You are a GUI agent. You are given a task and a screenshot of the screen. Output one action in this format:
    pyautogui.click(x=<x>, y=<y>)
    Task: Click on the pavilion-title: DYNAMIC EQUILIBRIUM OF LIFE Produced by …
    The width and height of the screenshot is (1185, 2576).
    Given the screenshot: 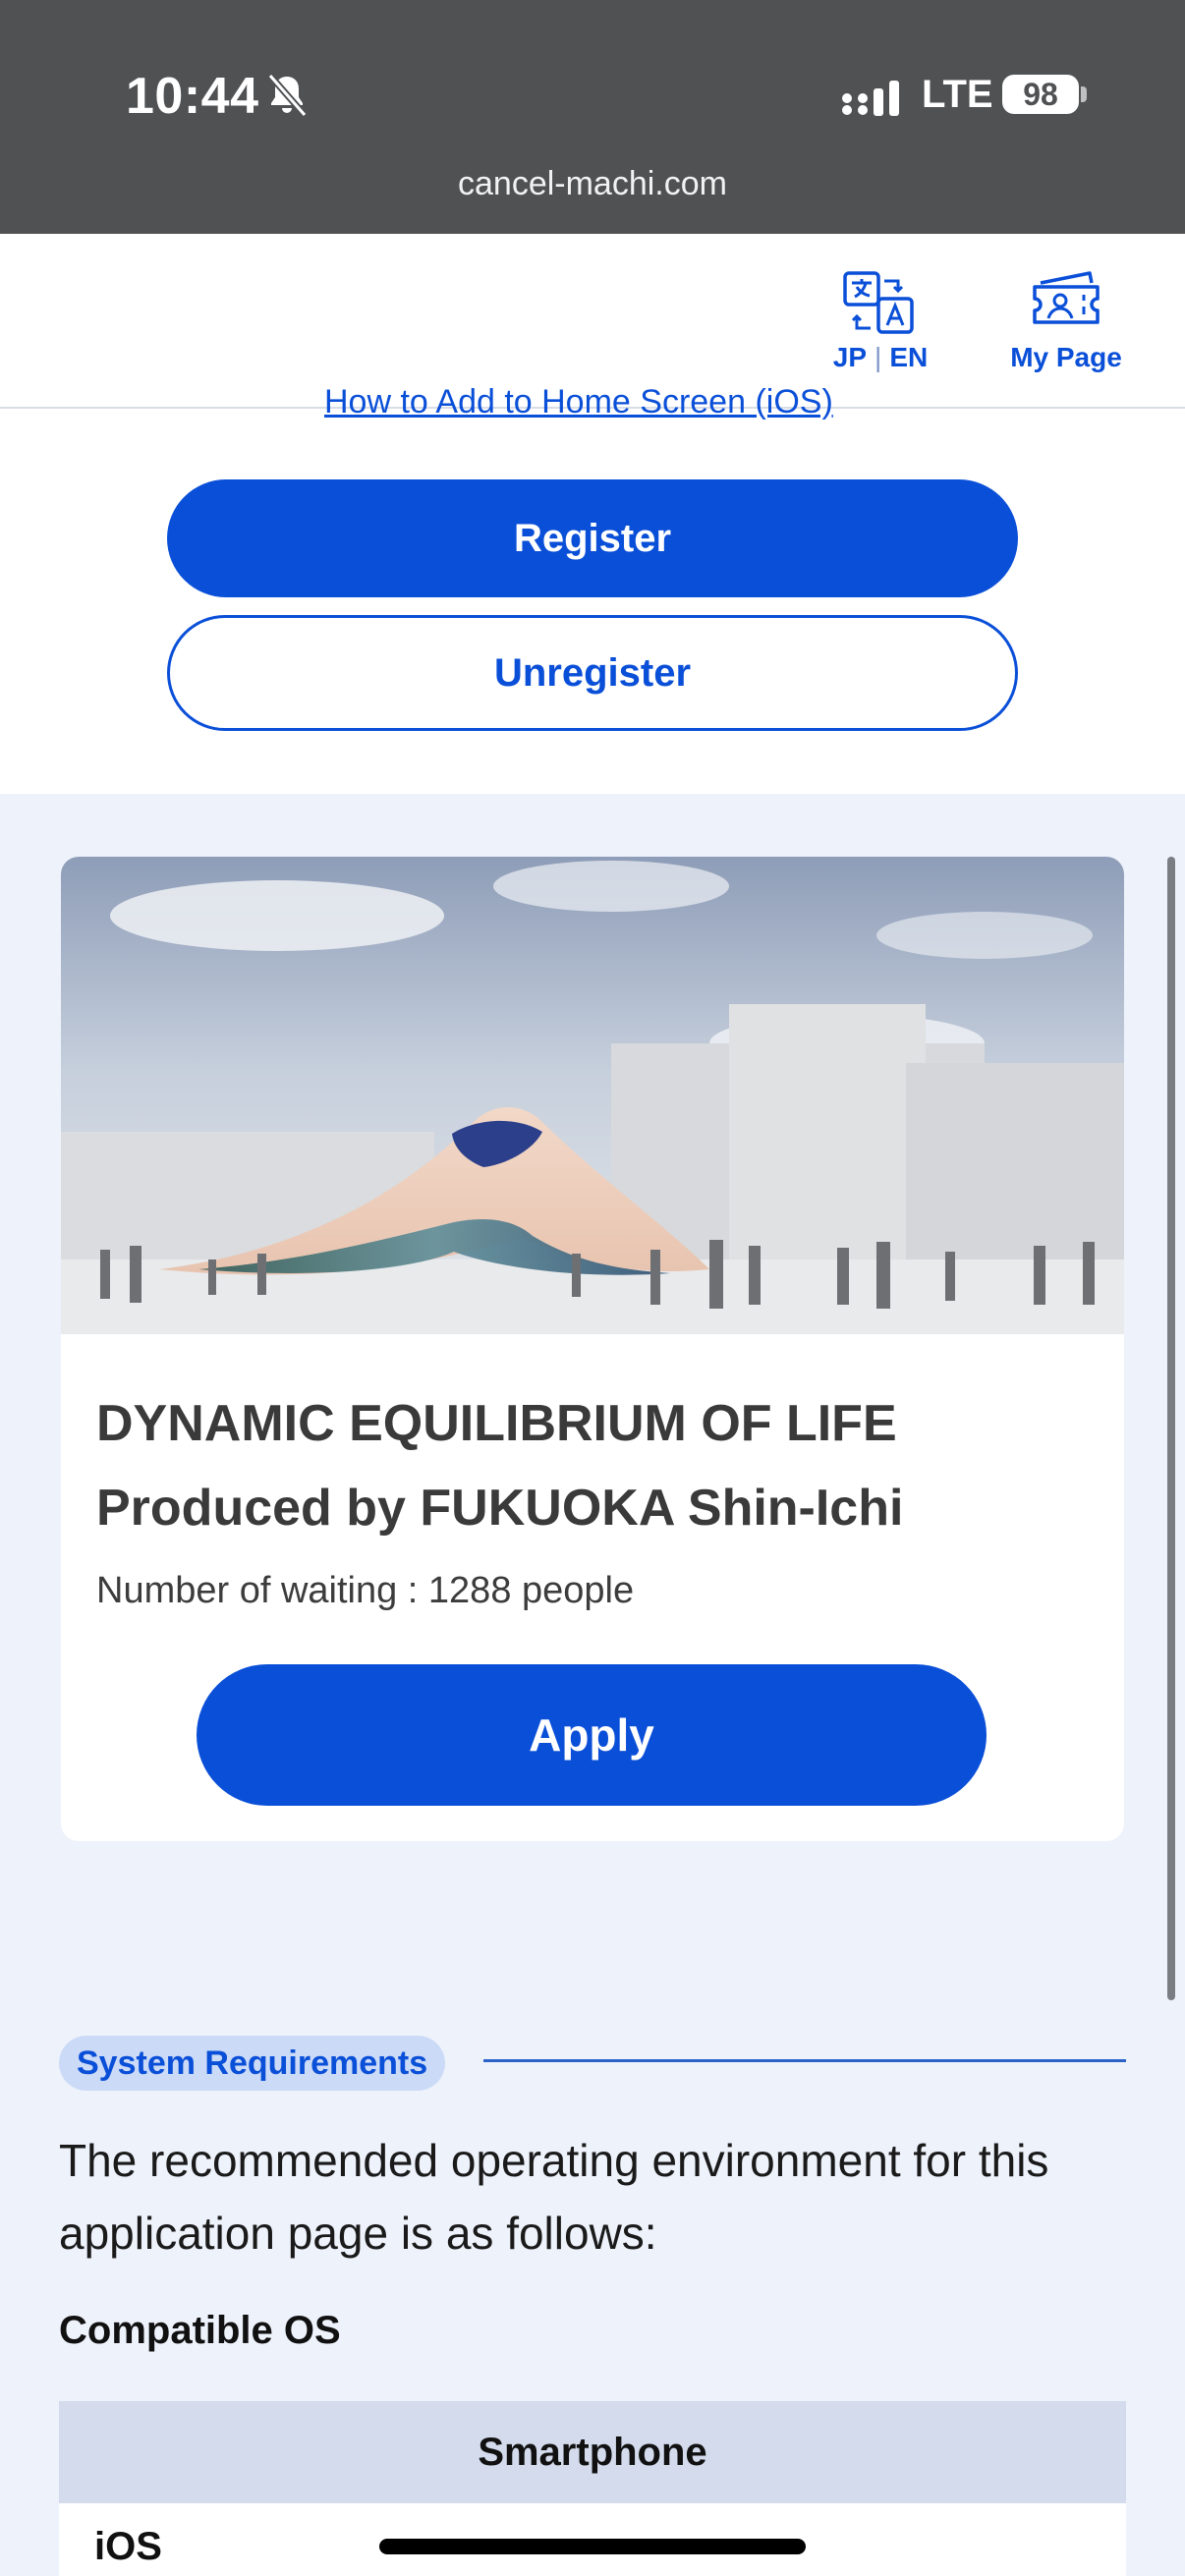 What is the action you would take?
    pyautogui.click(x=592, y=1465)
    